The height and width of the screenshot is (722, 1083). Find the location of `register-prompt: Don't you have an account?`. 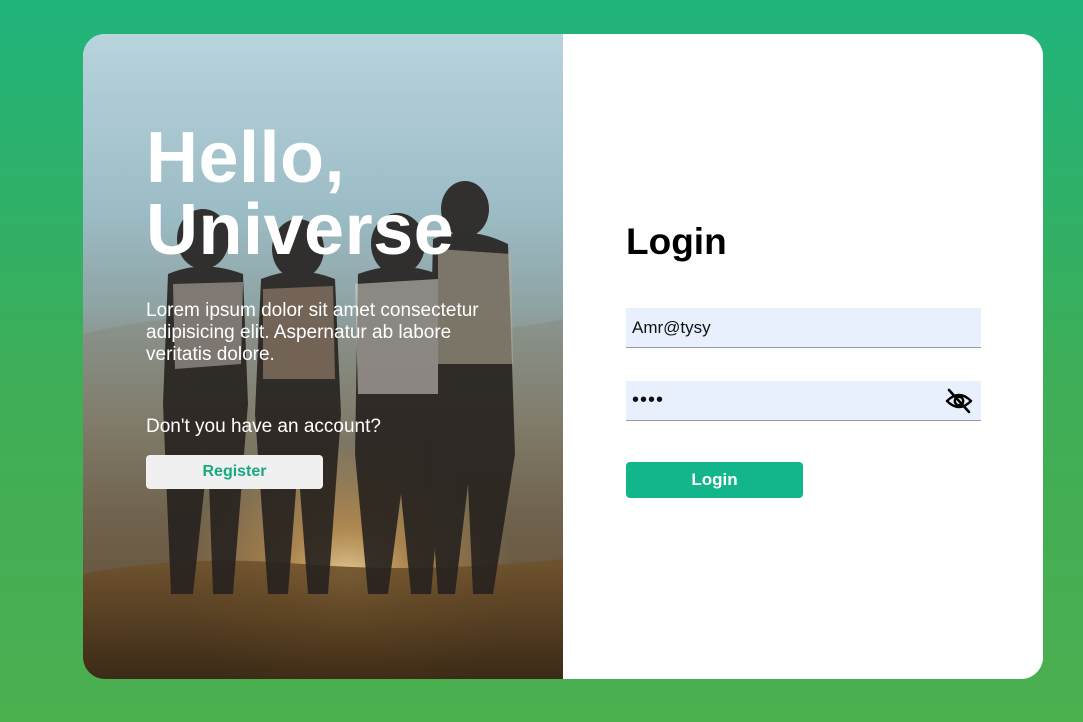

register-prompt: Don't you have an account? is located at coordinates (263, 426).